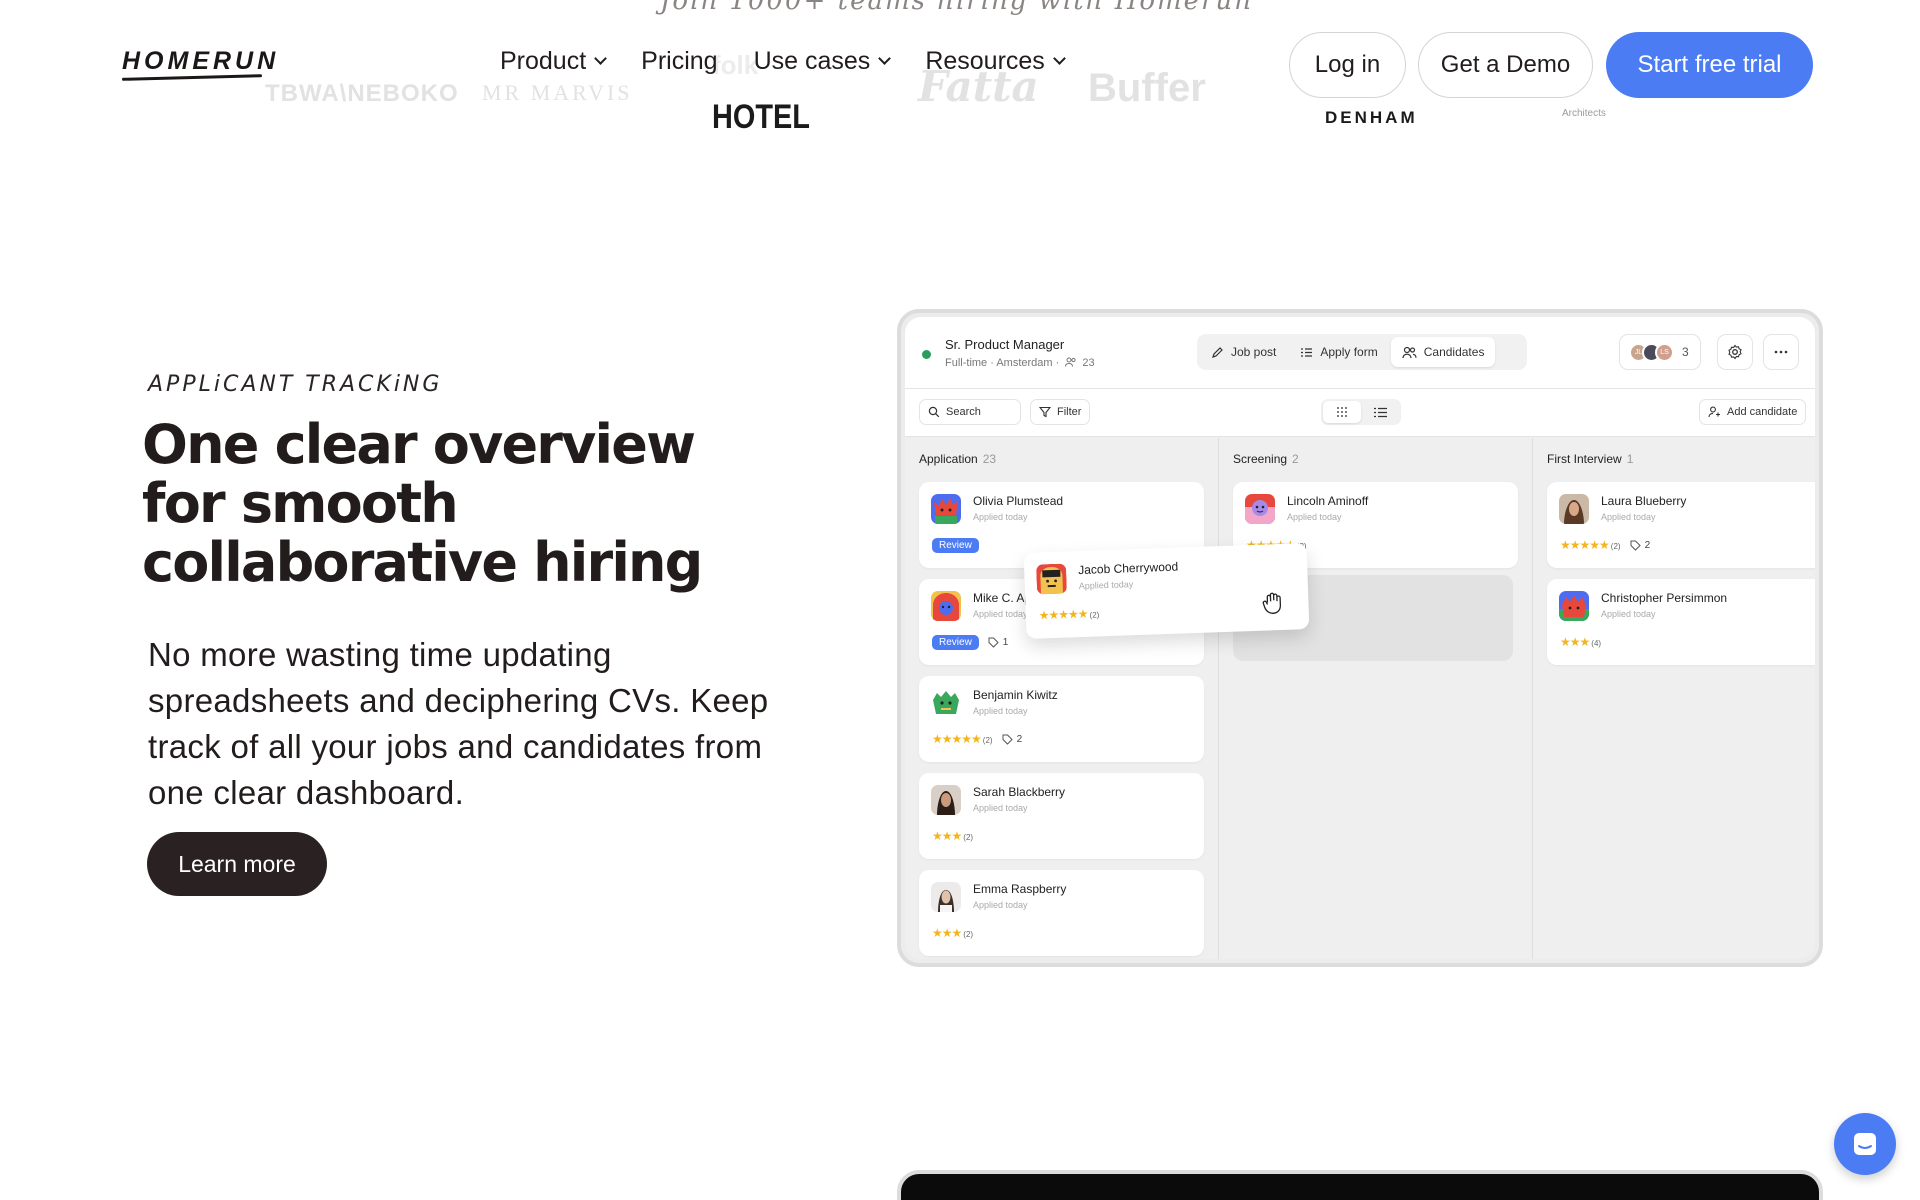 The image size is (1920, 1200). What do you see at coordinates (1360, 1185) in the screenshot?
I see `next-section-media` at bounding box center [1360, 1185].